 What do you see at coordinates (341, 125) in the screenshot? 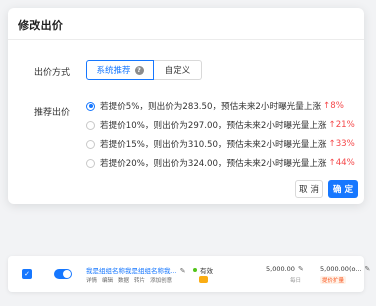
I see `rise-percent: ↑21%` at bounding box center [341, 125].